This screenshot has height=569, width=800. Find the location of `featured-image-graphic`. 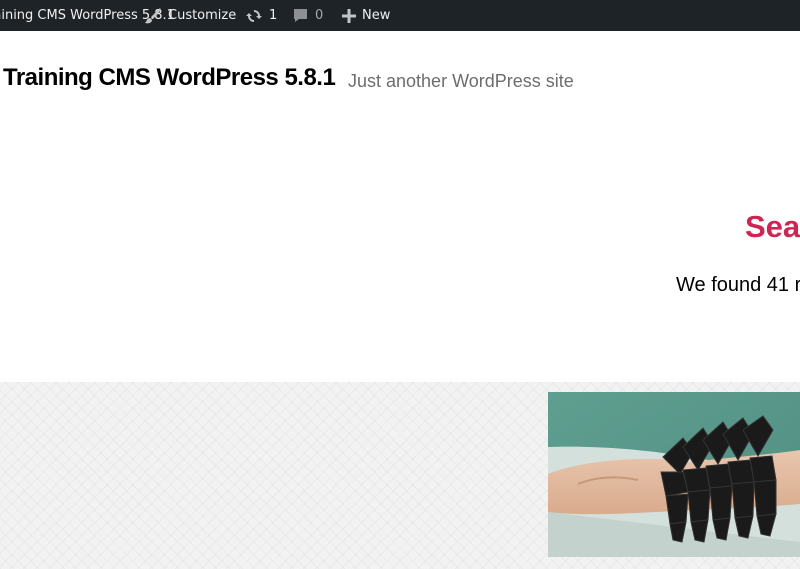

featured-image-graphic is located at coordinates (674, 474).